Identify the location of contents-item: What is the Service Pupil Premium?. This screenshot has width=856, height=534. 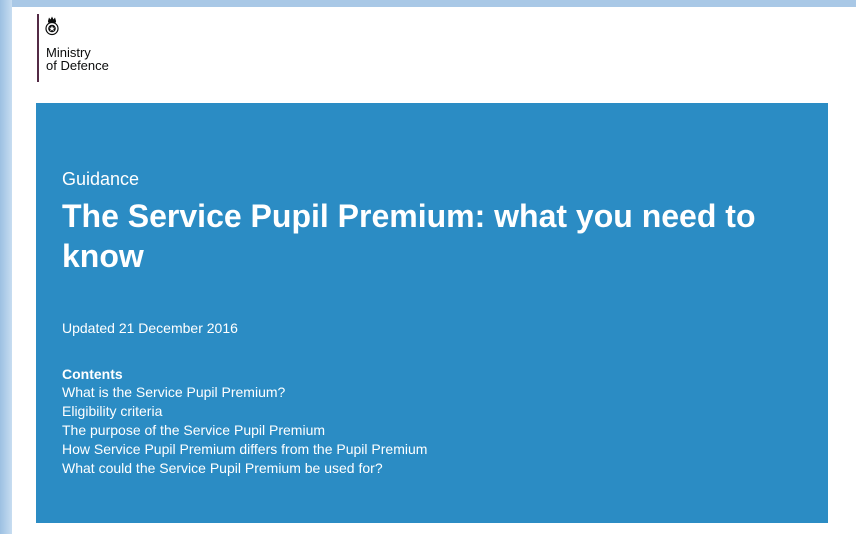
(362, 392).